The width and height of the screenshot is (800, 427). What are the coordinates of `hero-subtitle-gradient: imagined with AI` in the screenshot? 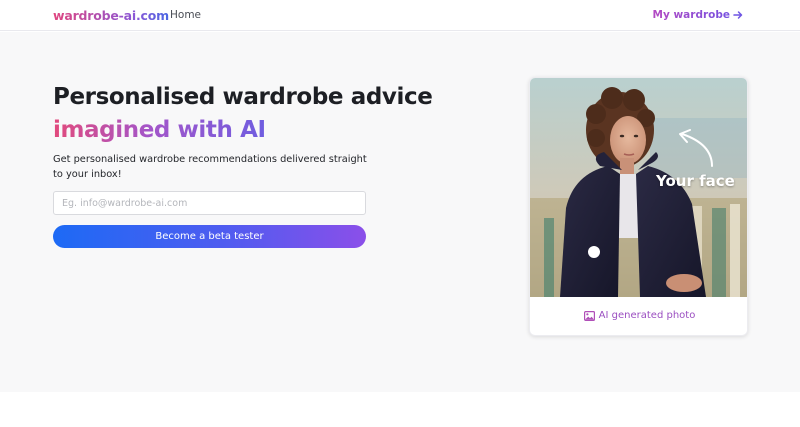 It's located at (159, 130).